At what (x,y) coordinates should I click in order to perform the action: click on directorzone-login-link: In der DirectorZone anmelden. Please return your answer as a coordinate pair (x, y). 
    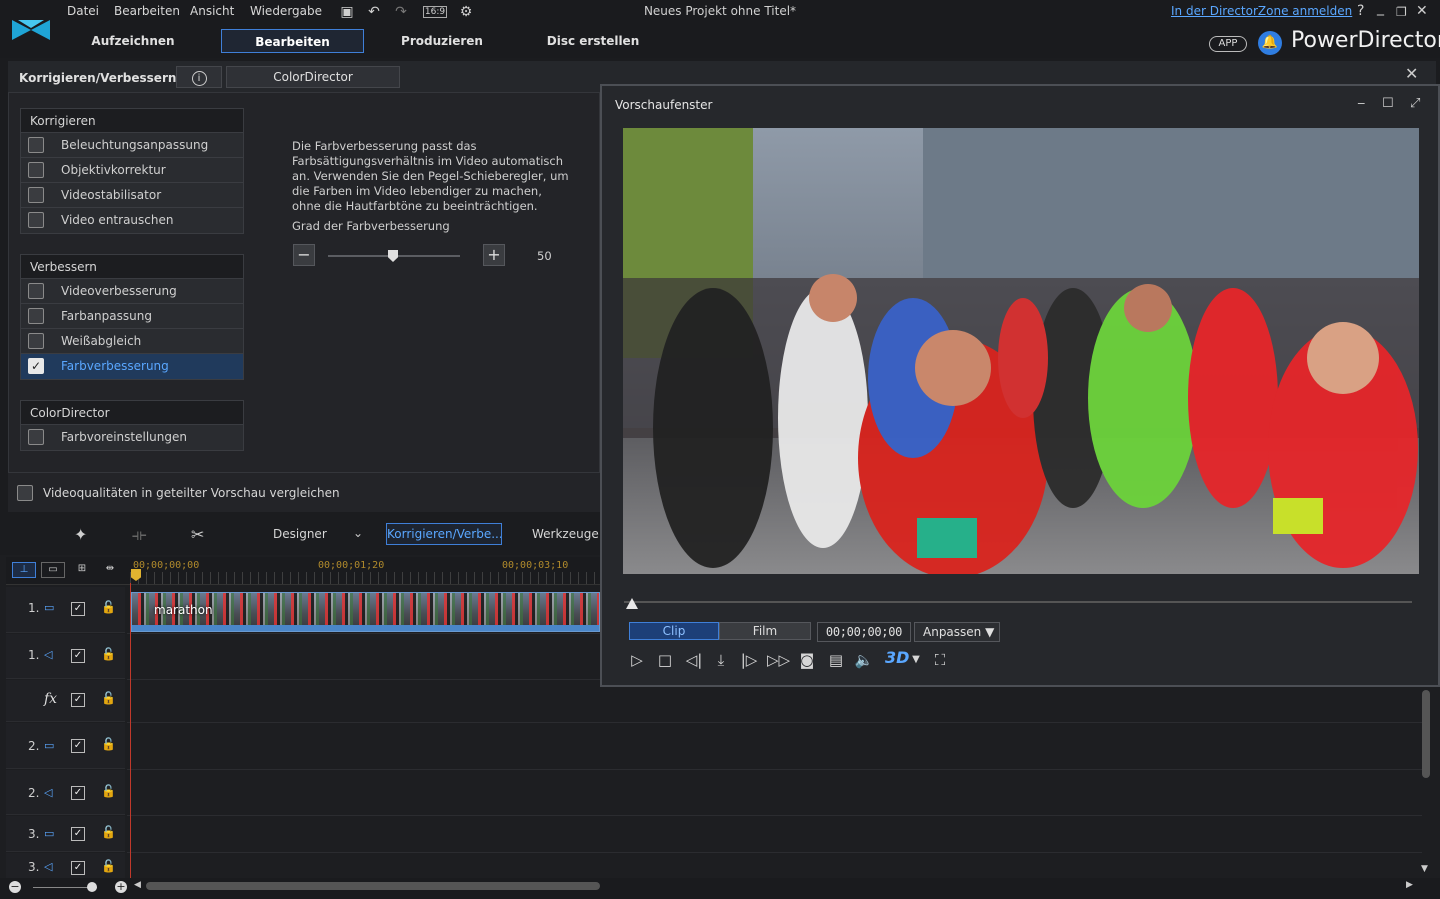
    Looking at the image, I should click on (1261, 11).